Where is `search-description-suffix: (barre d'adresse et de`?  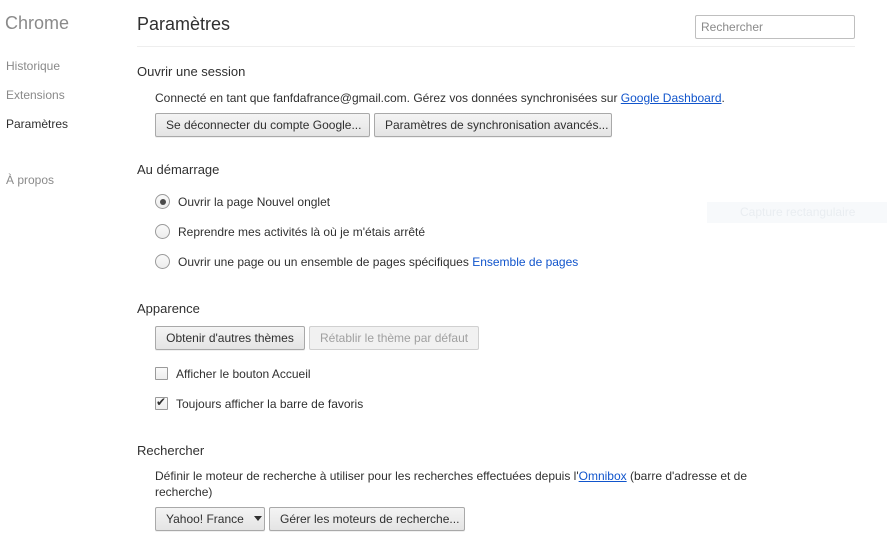
search-description-suffix: (barre d'adresse et de is located at coordinates (687, 476).